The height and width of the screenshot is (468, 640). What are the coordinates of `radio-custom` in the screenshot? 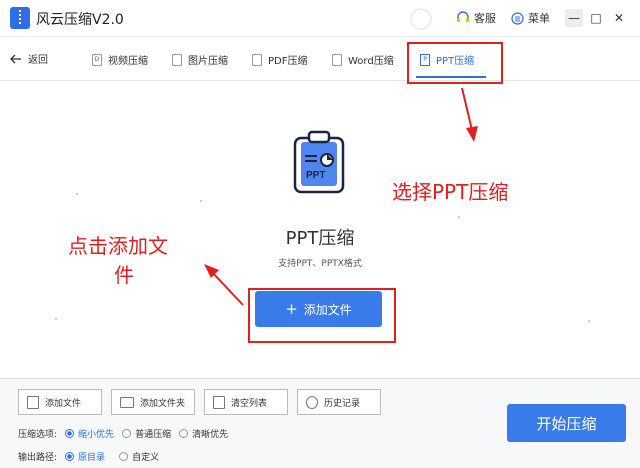 It's located at (124, 456).